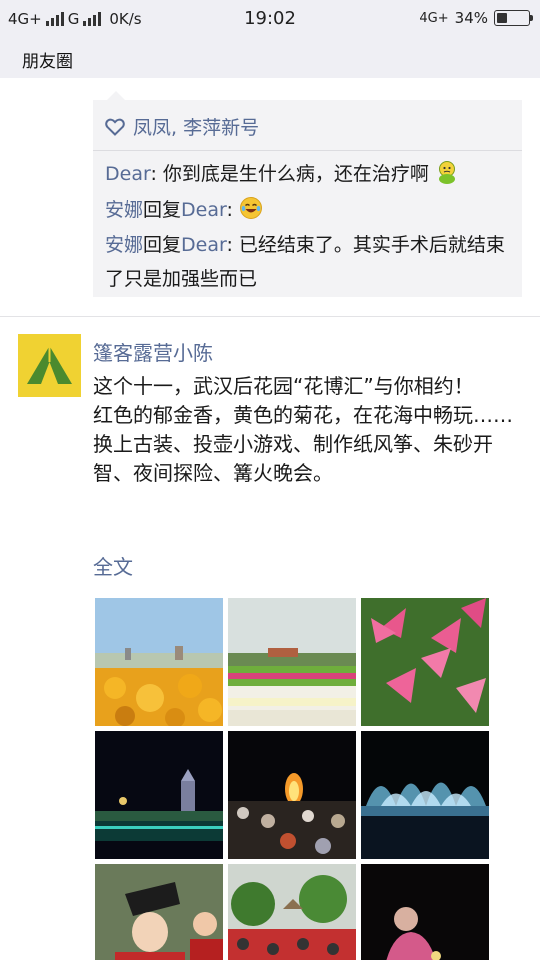 The height and width of the screenshot is (960, 540). Describe the element at coordinates (292, 662) in the screenshot. I see `flower-garden-photo` at that location.